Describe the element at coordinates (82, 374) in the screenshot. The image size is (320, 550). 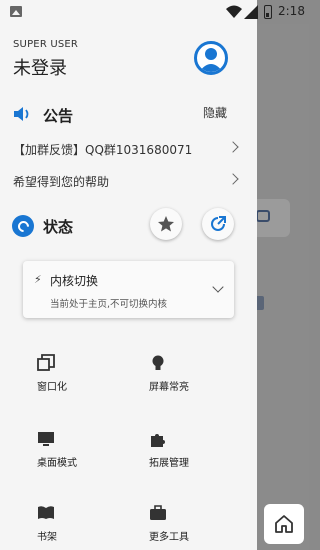
I see `menu-item-window-mode: 窗口化` at that location.